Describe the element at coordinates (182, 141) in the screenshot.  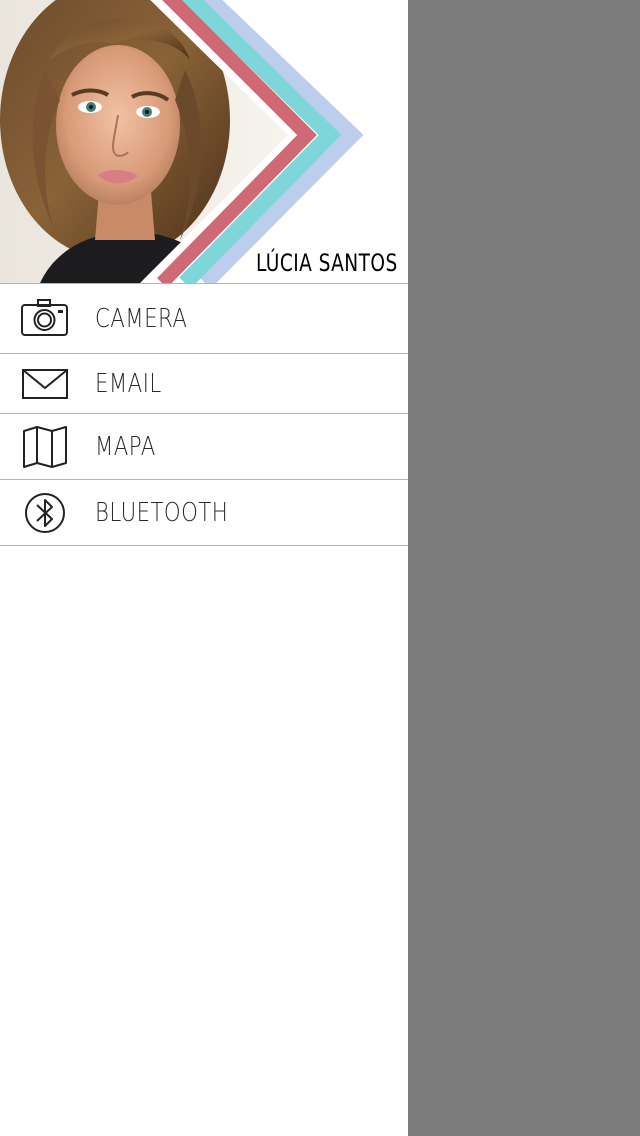
I see `profile-art` at that location.